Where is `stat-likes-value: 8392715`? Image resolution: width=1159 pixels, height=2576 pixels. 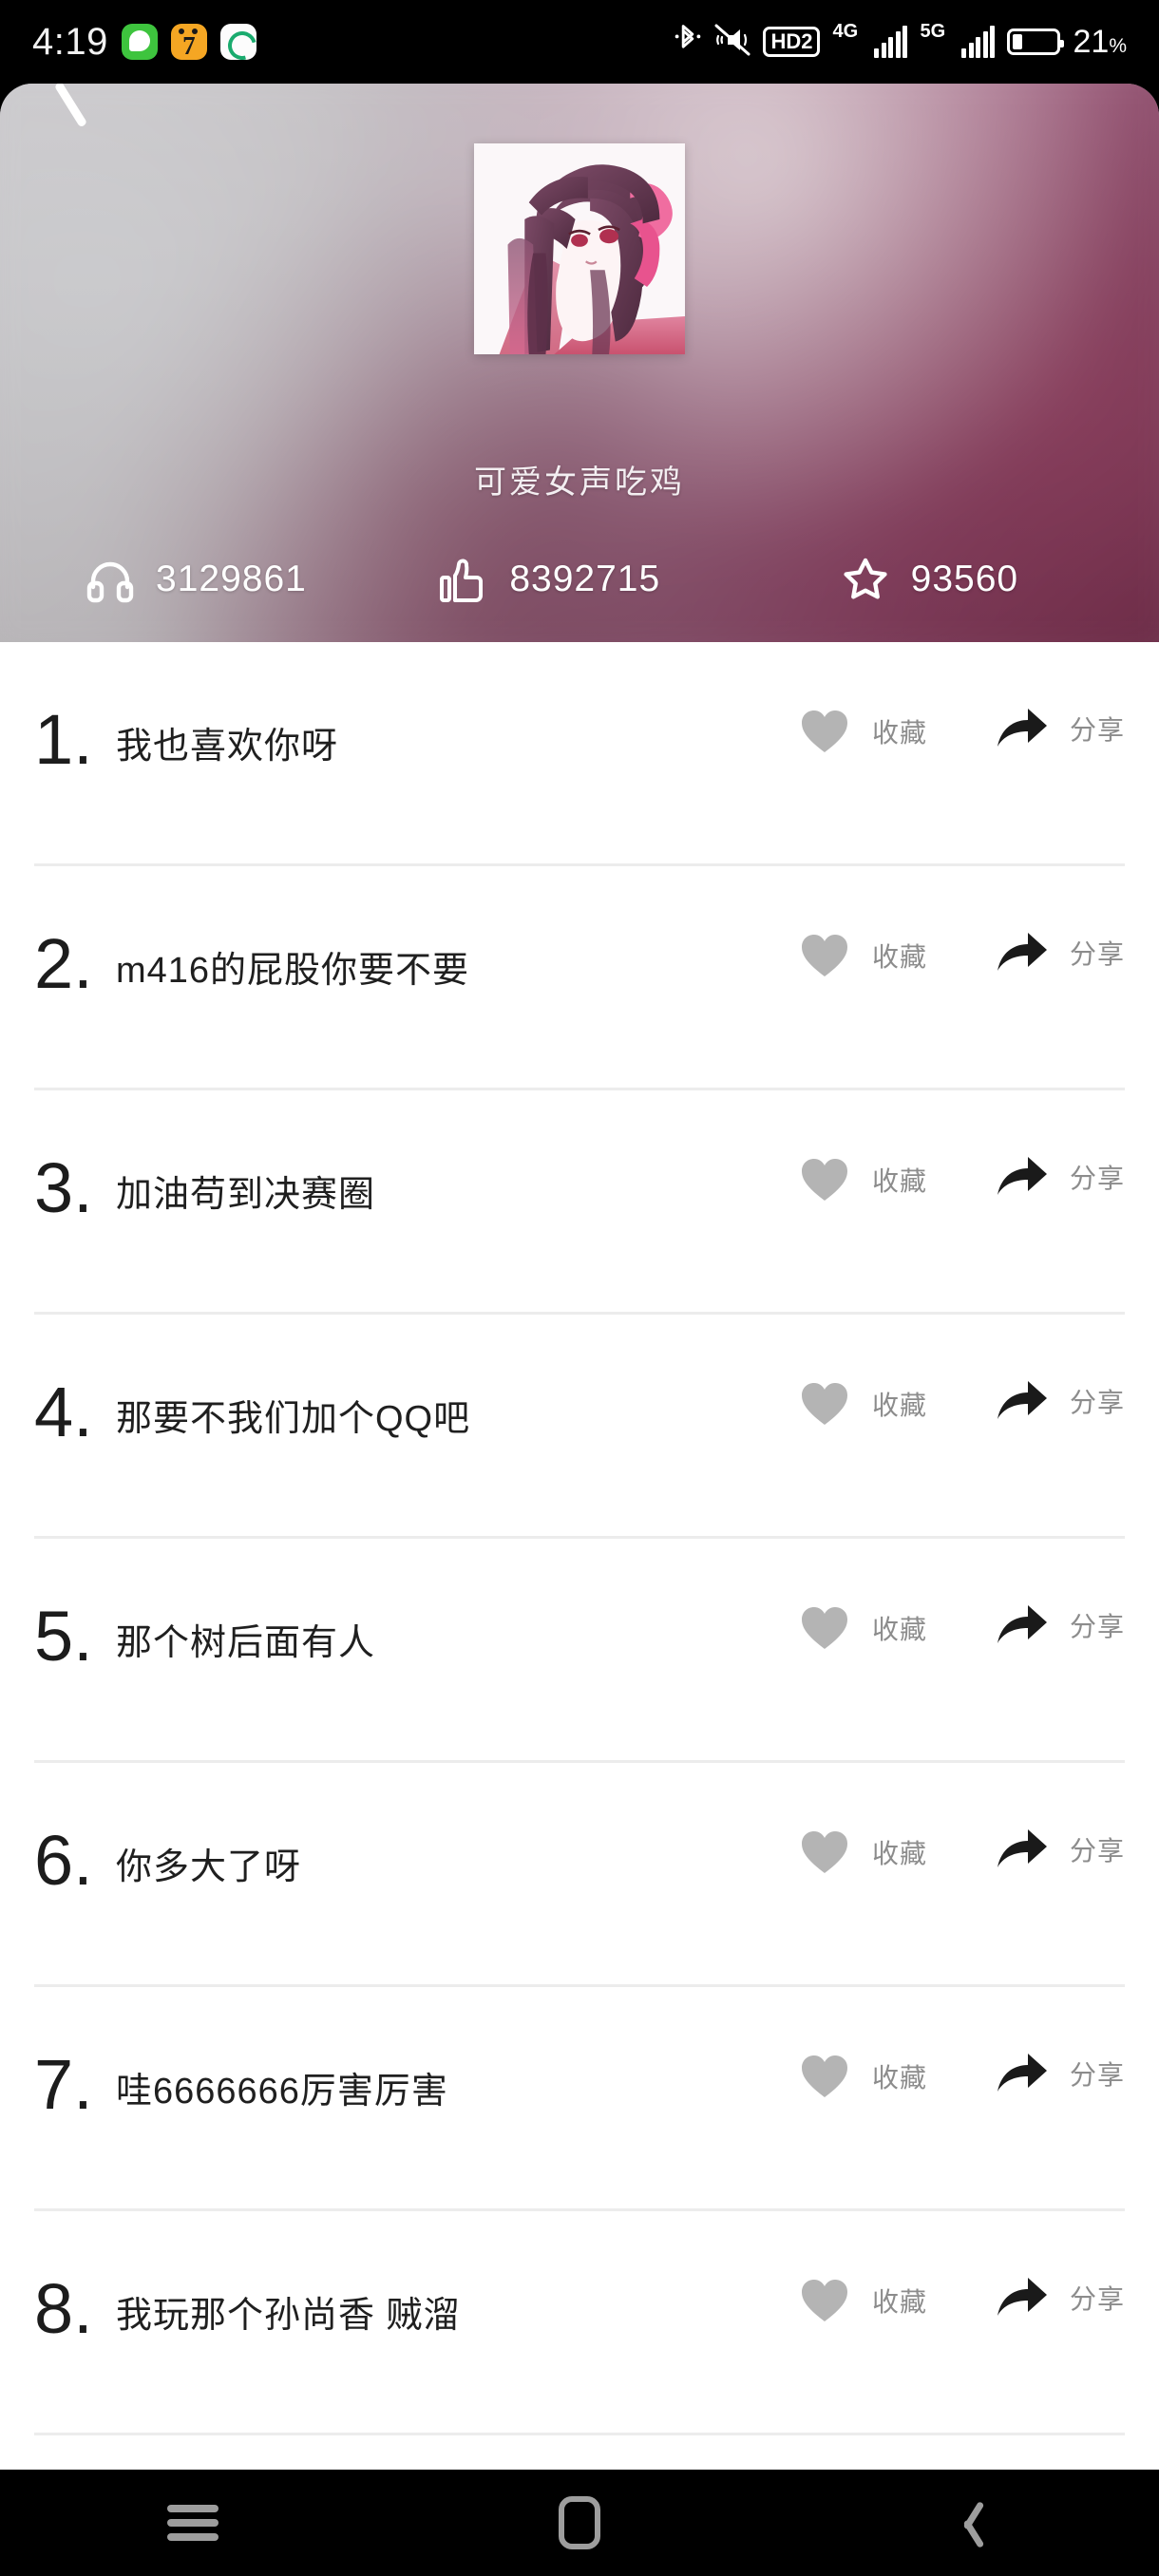
stat-likes-value: 8392715 is located at coordinates (585, 579).